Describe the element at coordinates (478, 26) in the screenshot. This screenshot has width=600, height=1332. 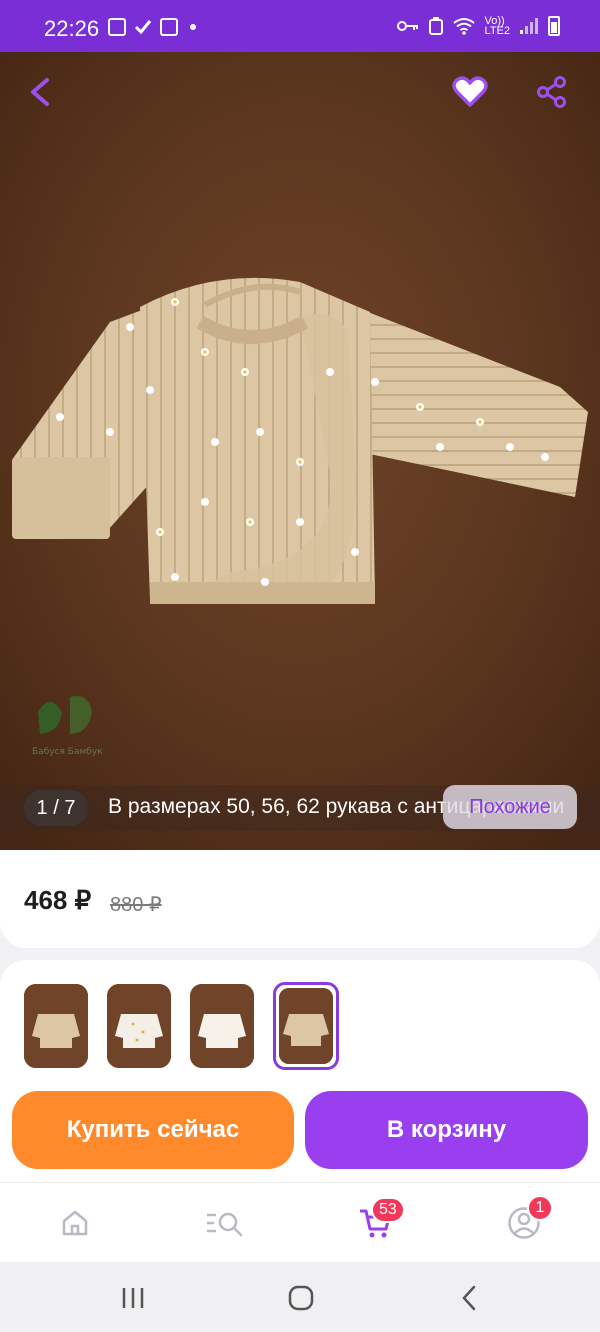
I see `status-system-icons: Vo)) LTE2` at that location.